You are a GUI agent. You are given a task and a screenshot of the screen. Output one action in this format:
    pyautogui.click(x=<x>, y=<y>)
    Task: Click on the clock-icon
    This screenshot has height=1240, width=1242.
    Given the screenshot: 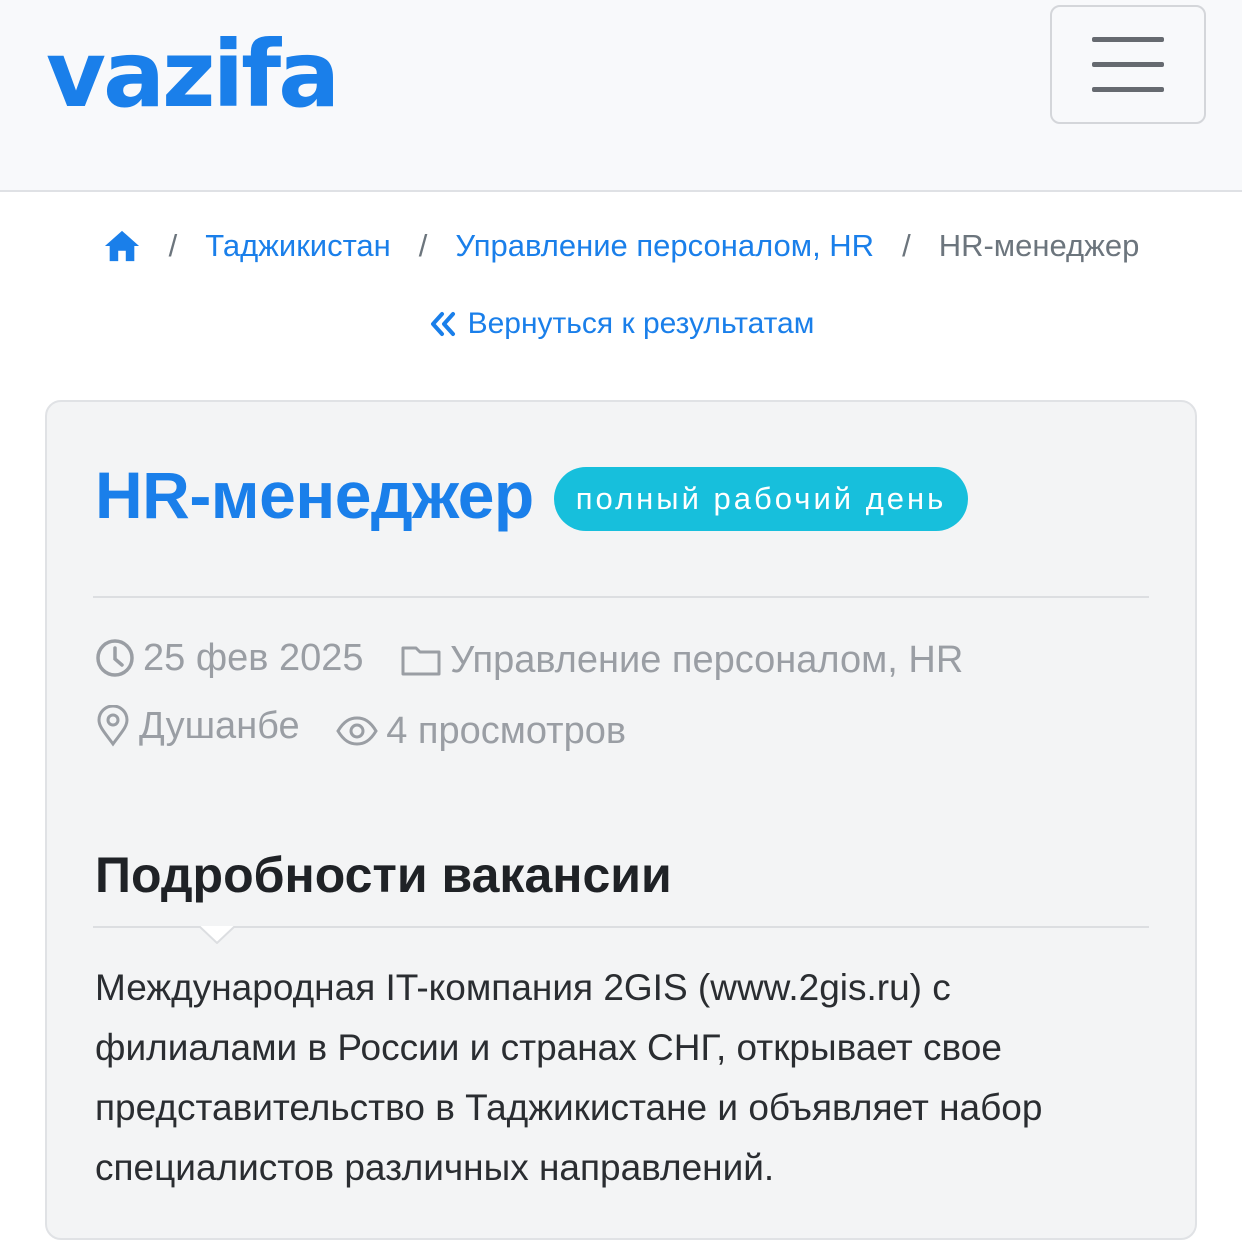 What is the action you would take?
    pyautogui.click(x=115, y=658)
    